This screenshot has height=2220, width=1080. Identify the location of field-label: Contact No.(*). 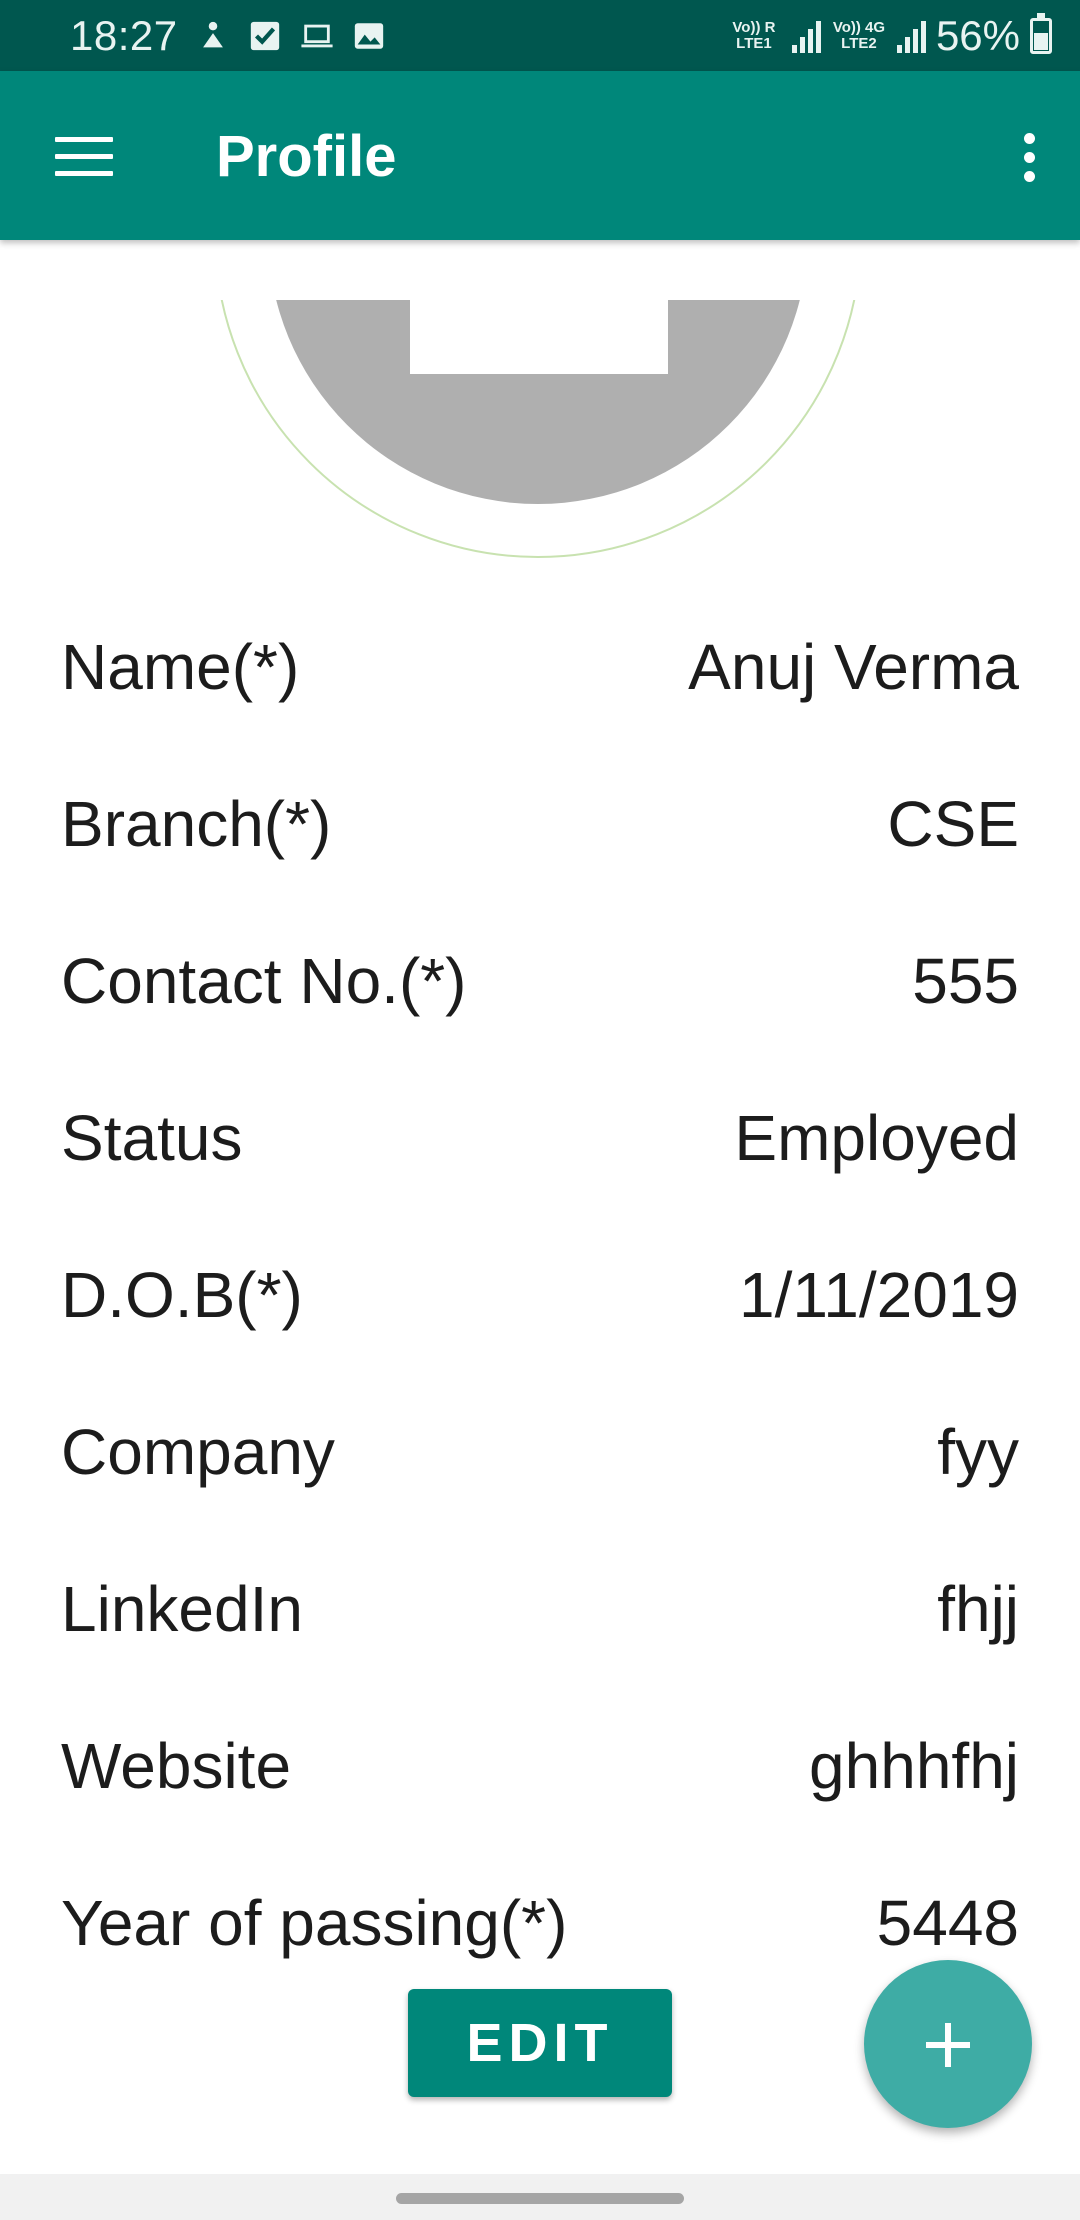
(264, 980).